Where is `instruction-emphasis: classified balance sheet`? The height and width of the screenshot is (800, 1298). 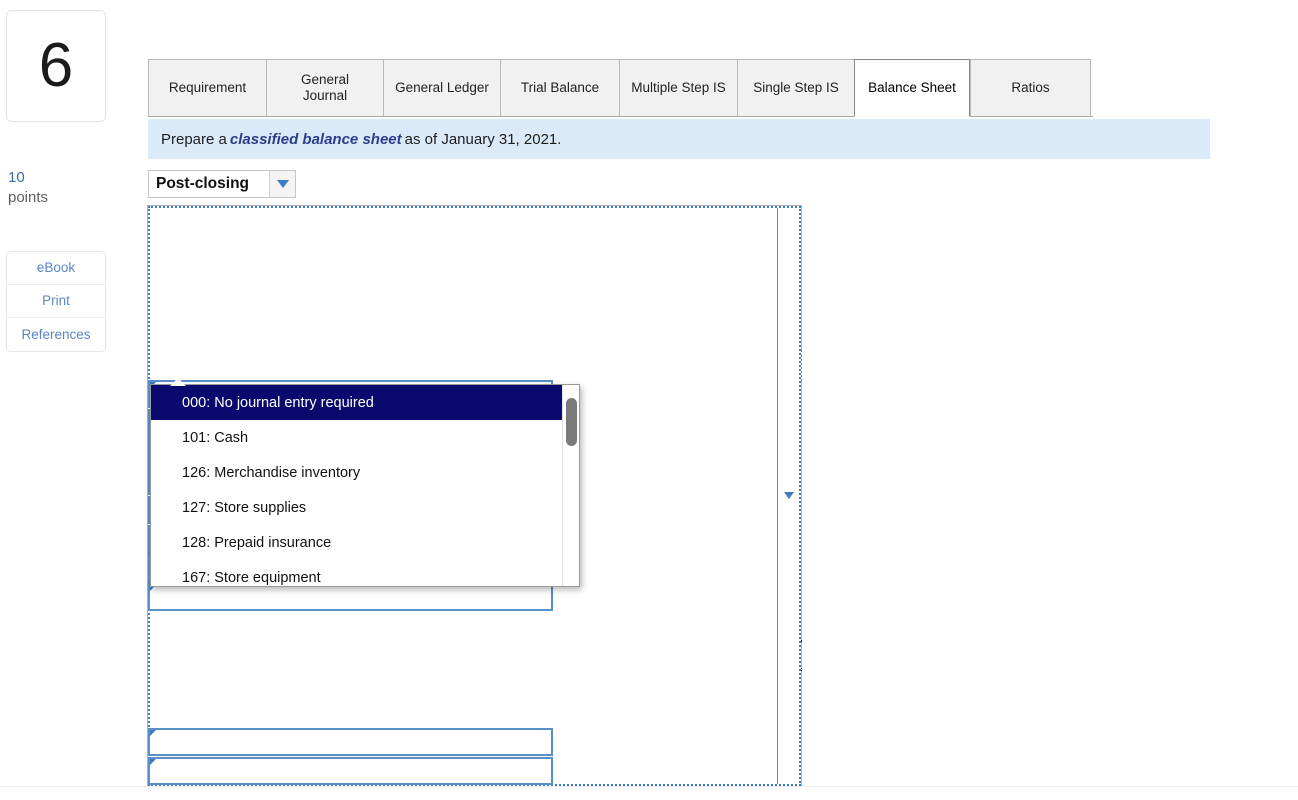 instruction-emphasis: classified balance sheet is located at coordinates (315, 139).